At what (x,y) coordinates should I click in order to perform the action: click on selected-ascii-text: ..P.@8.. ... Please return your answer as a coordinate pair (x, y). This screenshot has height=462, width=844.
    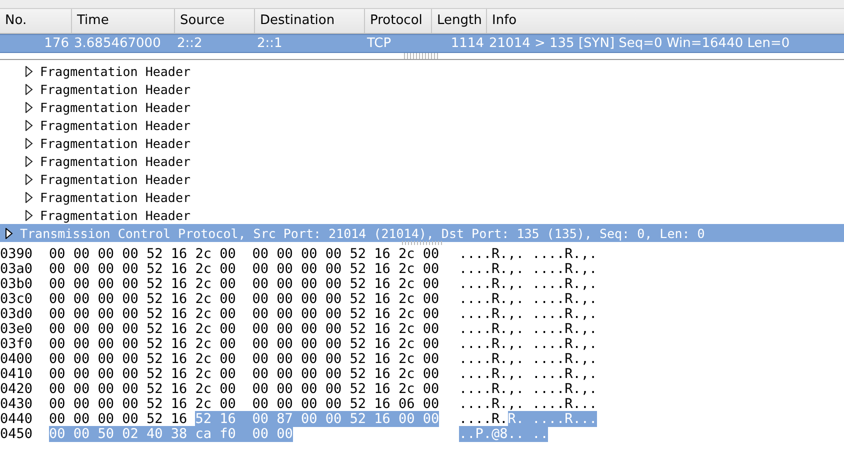
    Looking at the image, I should click on (503, 434).